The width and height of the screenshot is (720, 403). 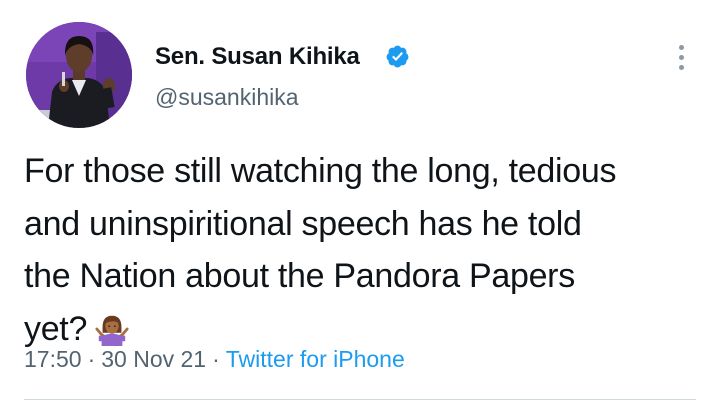 I want to click on avatar, so click(x=79, y=75).